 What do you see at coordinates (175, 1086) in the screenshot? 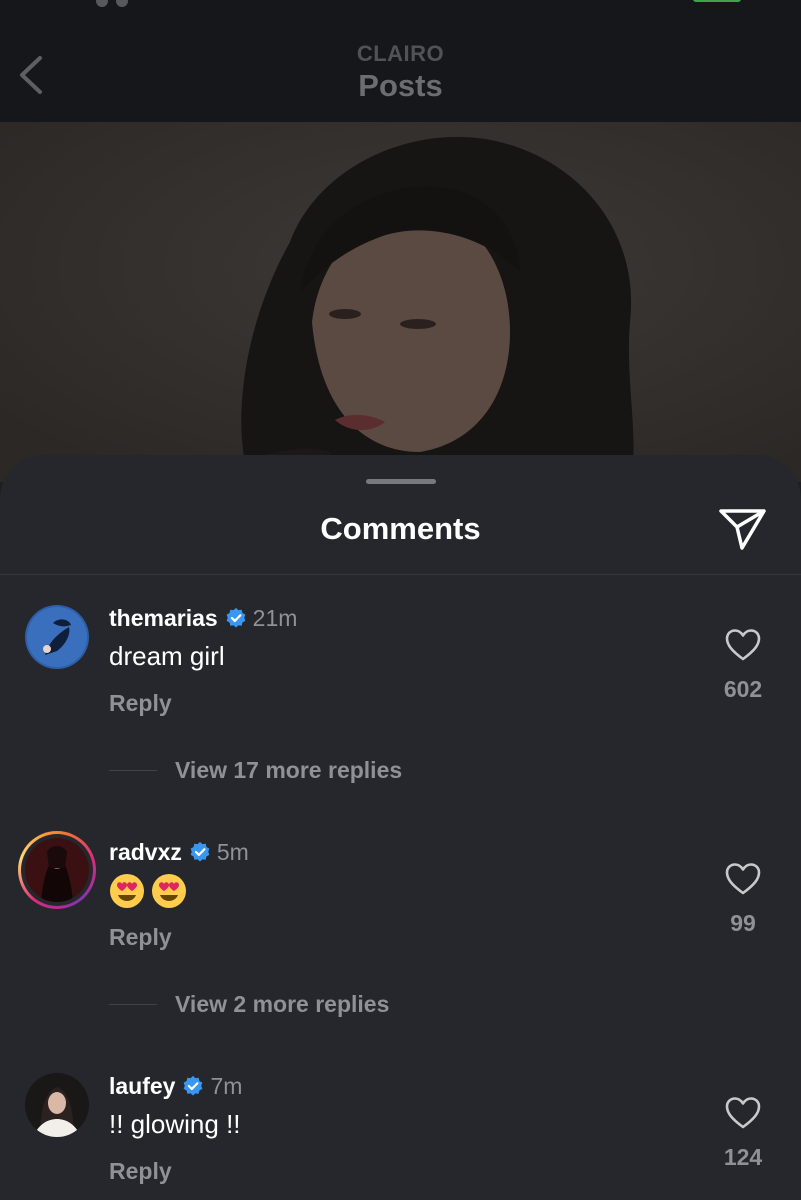
I see `comment-header: laufey 7m` at bounding box center [175, 1086].